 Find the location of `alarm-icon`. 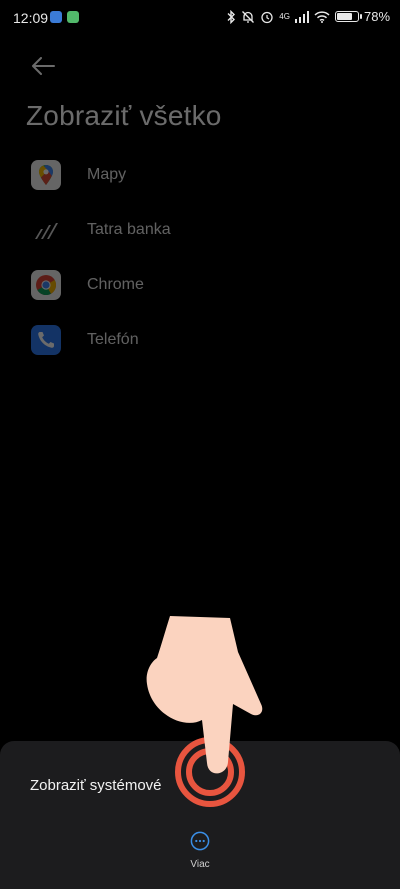

alarm-icon is located at coordinates (267, 17).